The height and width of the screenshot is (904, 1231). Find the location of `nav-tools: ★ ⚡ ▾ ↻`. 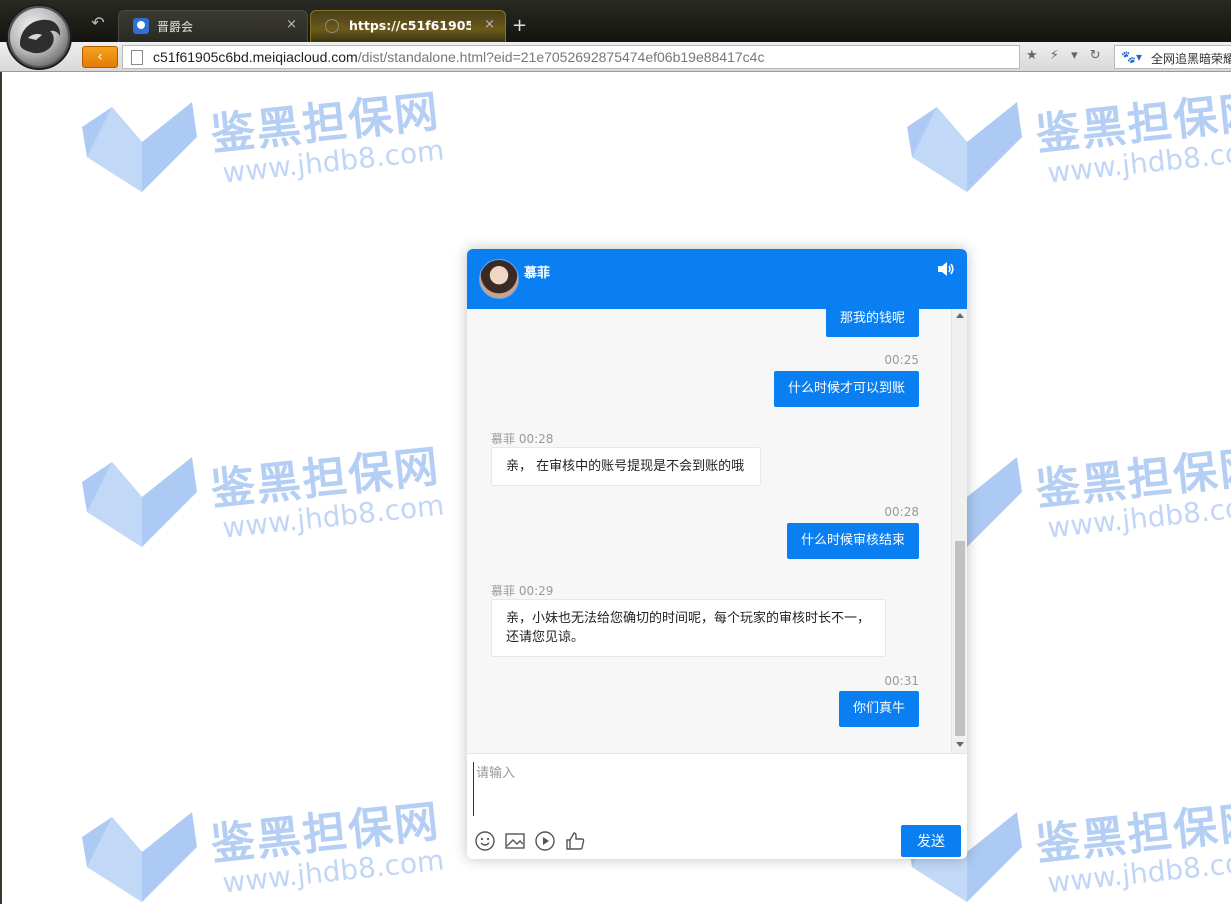

nav-tools: ★ ⚡ ▾ ↻ is located at coordinates (1067, 55).